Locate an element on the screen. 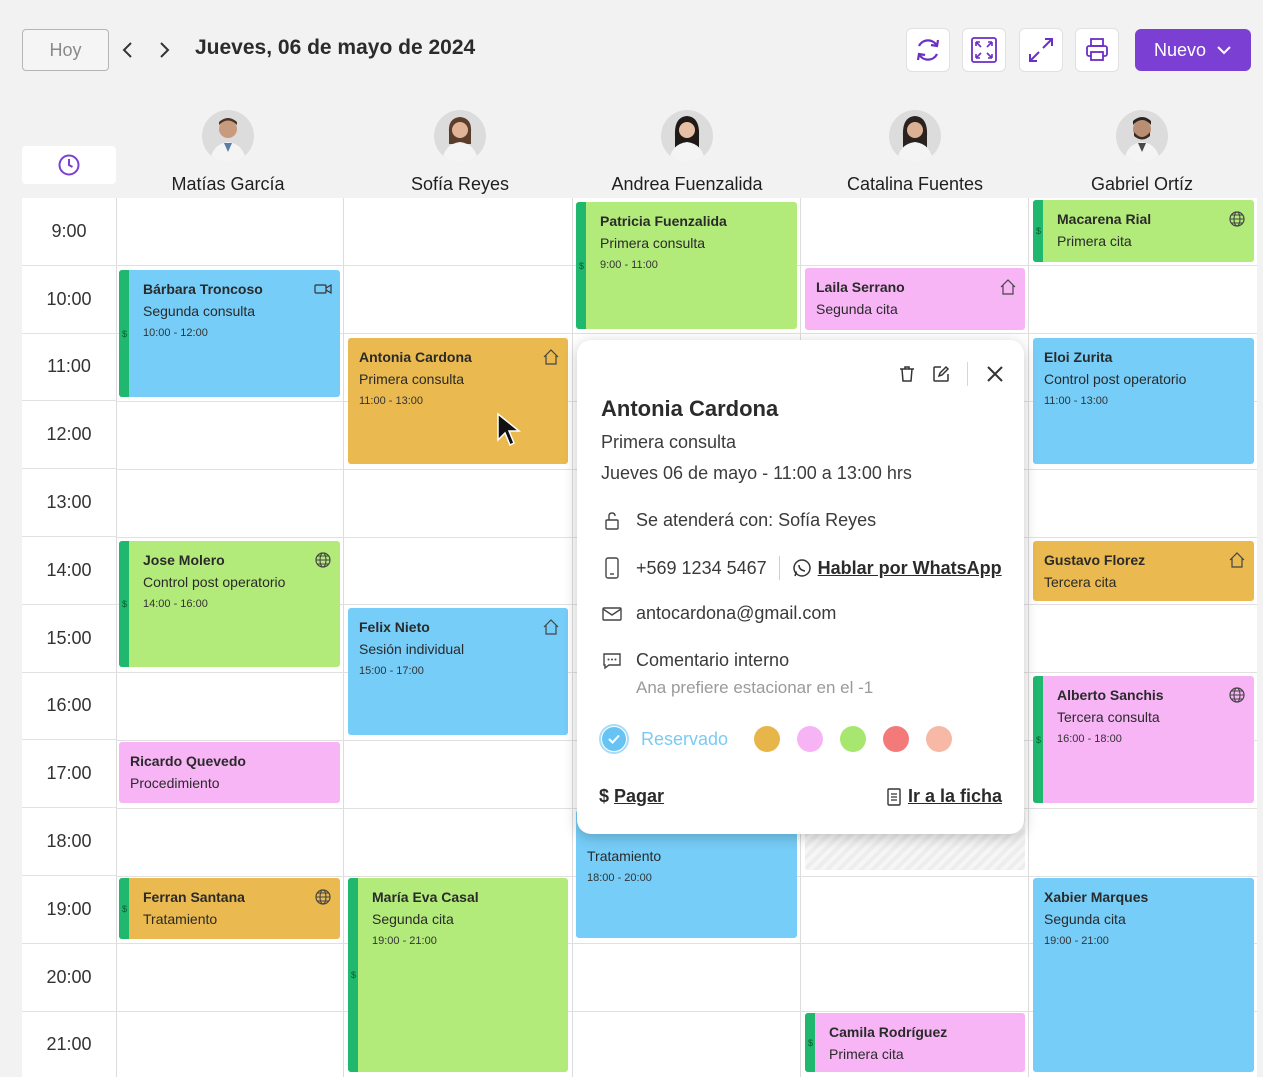 Image resolution: width=1263 pixels, height=1077 pixels. phone-icon is located at coordinates (612, 568).